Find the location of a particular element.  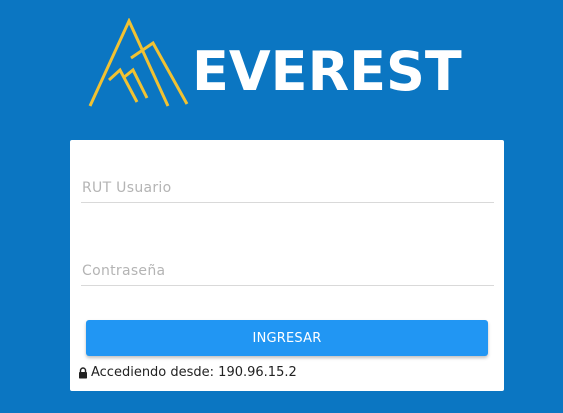

mountains-icon is located at coordinates (138, 62).